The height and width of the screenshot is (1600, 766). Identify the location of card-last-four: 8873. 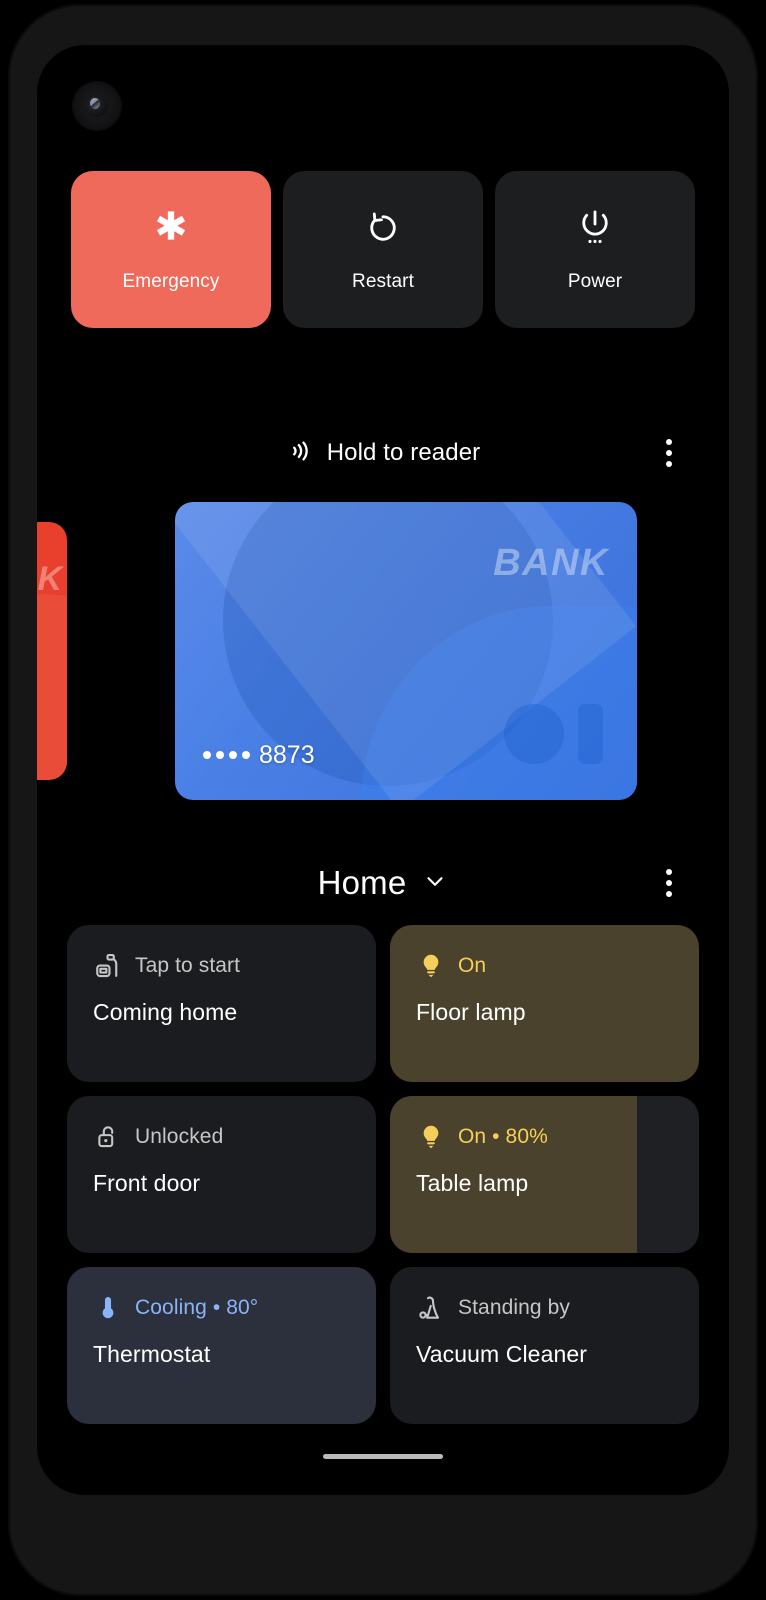
(287, 755).